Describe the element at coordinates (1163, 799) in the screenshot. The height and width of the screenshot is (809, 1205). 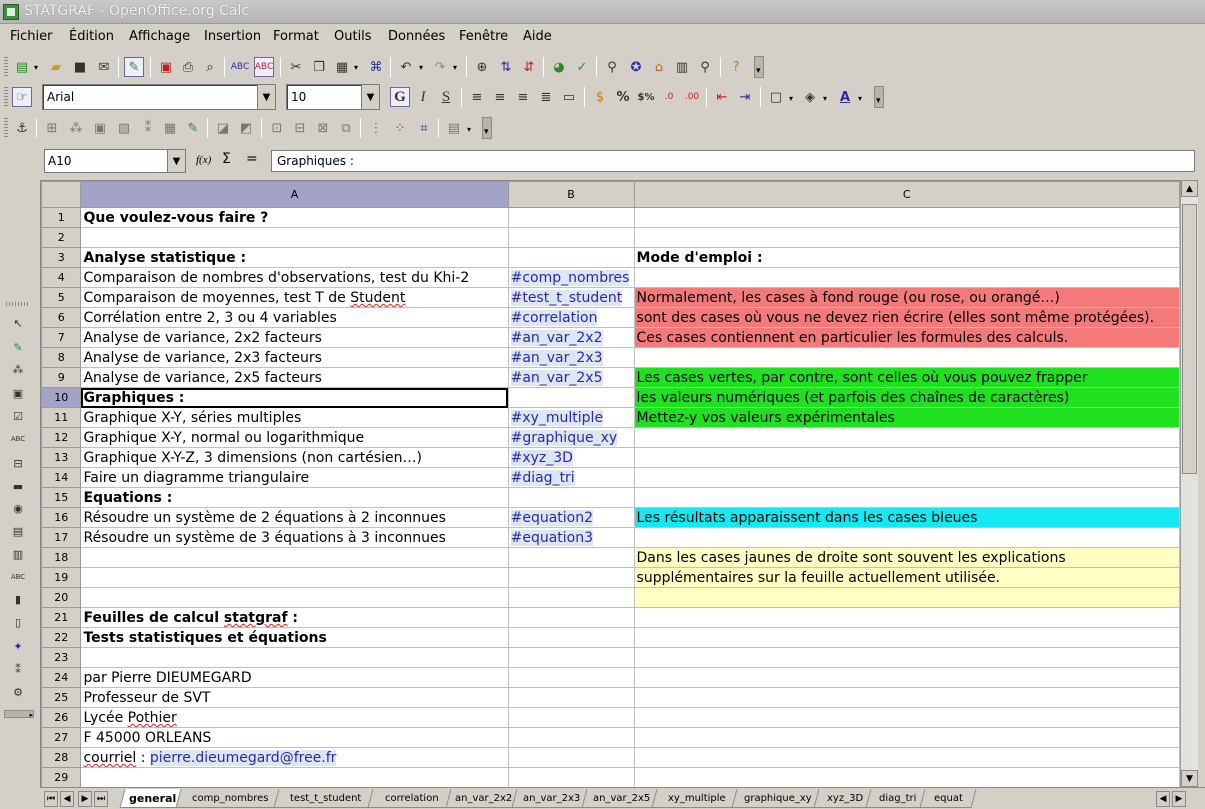
I see `scroll-left-icon: ◀` at that location.